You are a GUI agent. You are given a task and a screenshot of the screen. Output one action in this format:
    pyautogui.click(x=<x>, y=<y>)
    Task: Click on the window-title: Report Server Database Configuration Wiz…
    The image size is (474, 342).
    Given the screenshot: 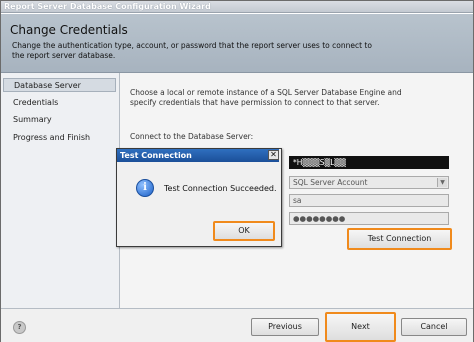 What is the action you would take?
    pyautogui.click(x=237, y=7)
    